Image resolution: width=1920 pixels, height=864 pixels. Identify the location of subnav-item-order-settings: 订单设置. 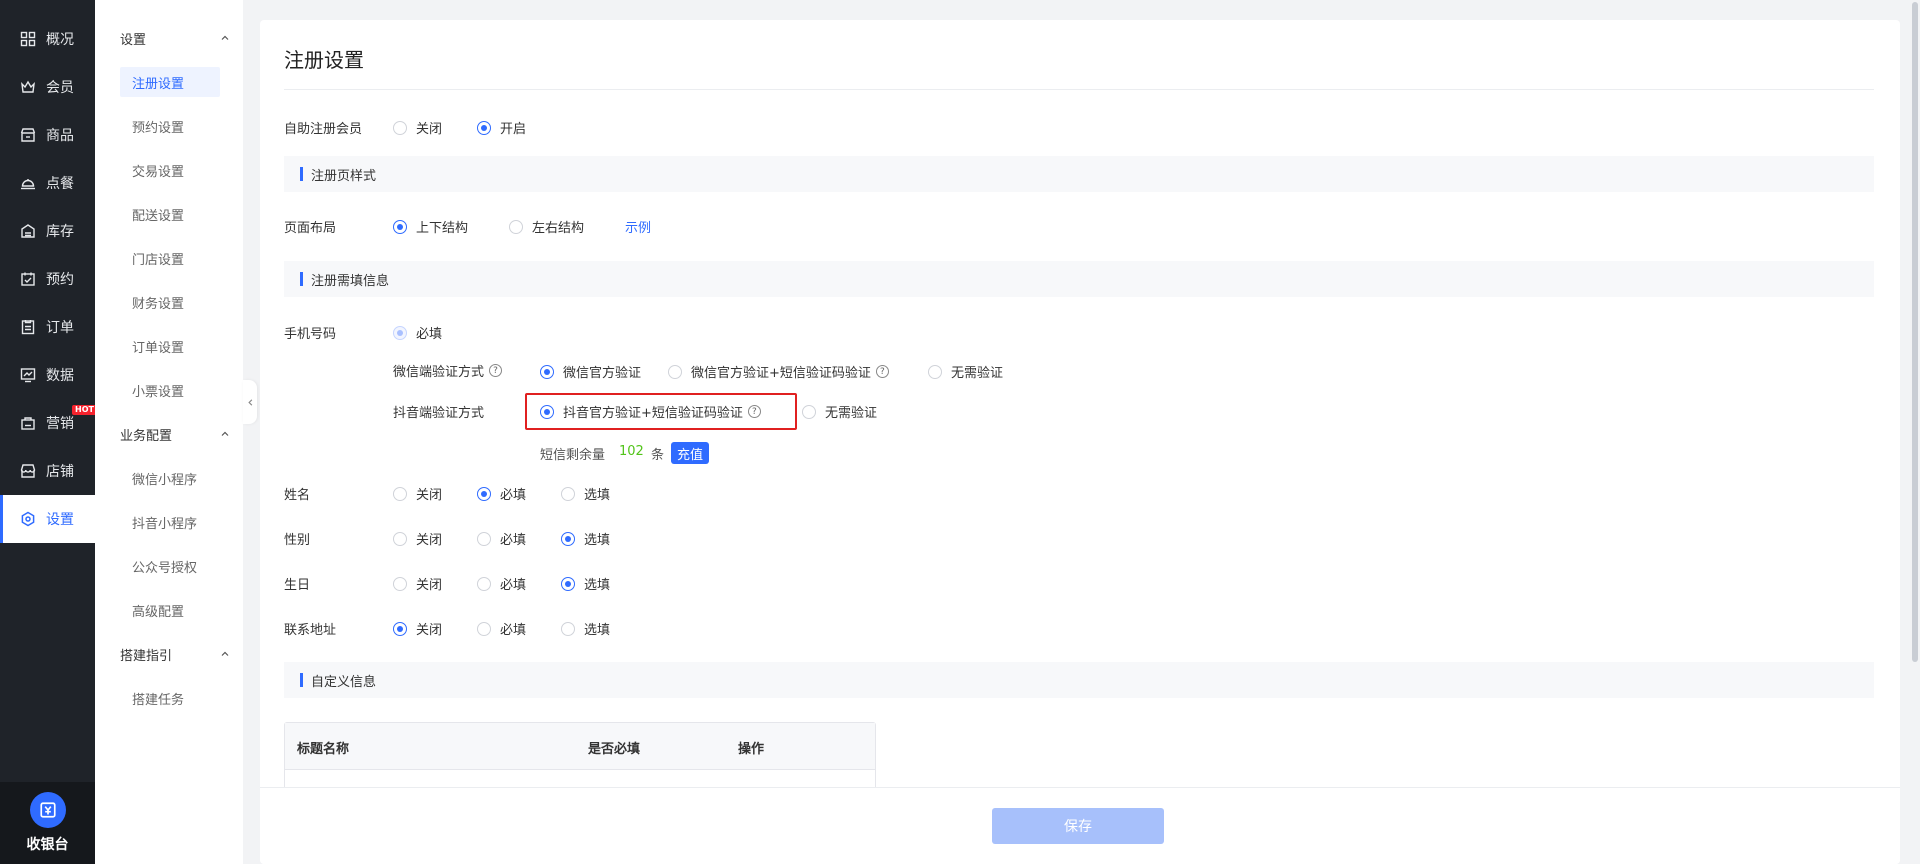
(170, 346).